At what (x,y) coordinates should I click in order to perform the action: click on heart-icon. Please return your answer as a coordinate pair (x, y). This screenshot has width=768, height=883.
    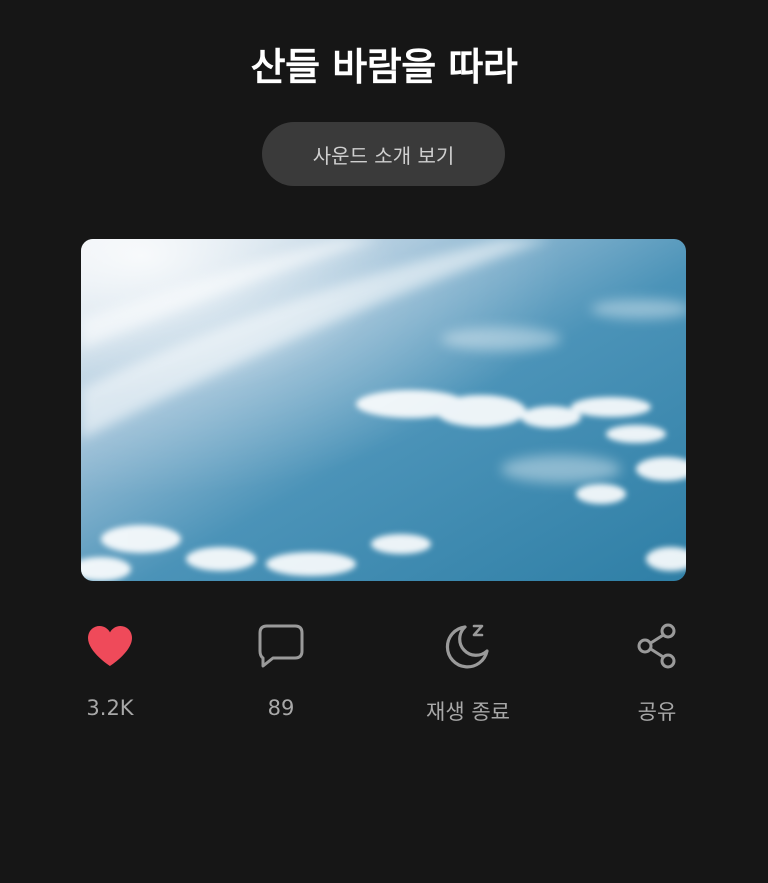
    Looking at the image, I should click on (110, 646).